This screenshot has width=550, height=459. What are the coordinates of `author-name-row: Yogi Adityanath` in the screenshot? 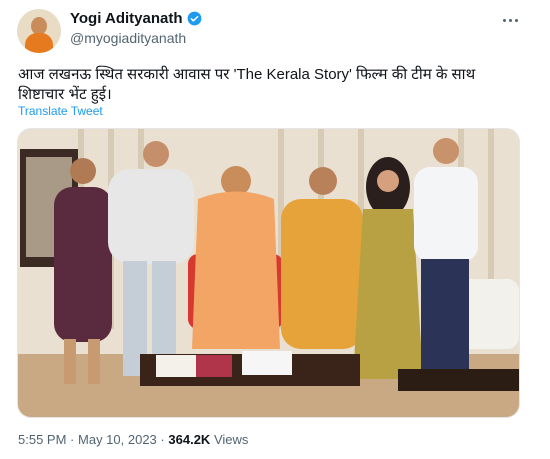 It's located at (136, 18).